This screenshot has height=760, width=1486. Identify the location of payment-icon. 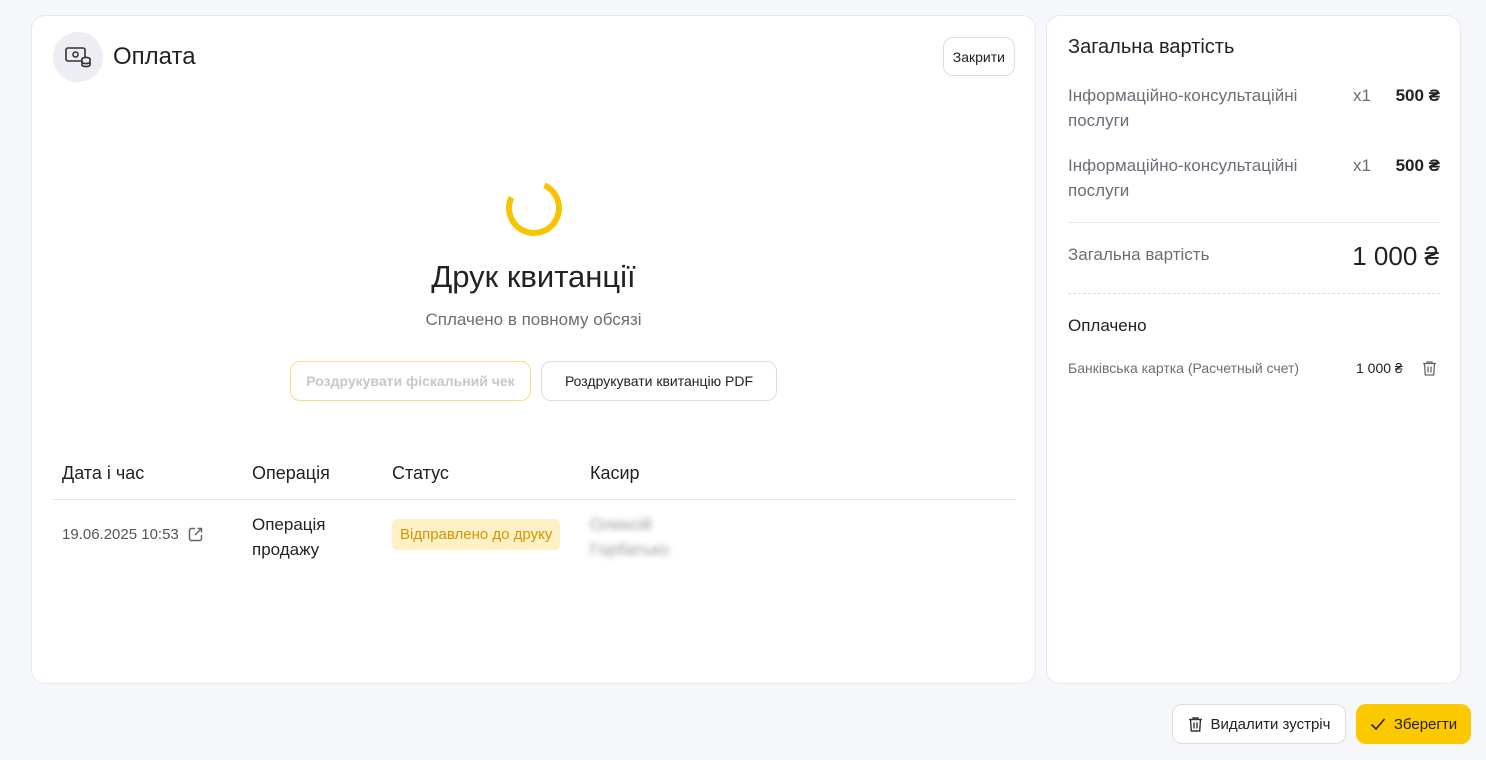
(78, 57).